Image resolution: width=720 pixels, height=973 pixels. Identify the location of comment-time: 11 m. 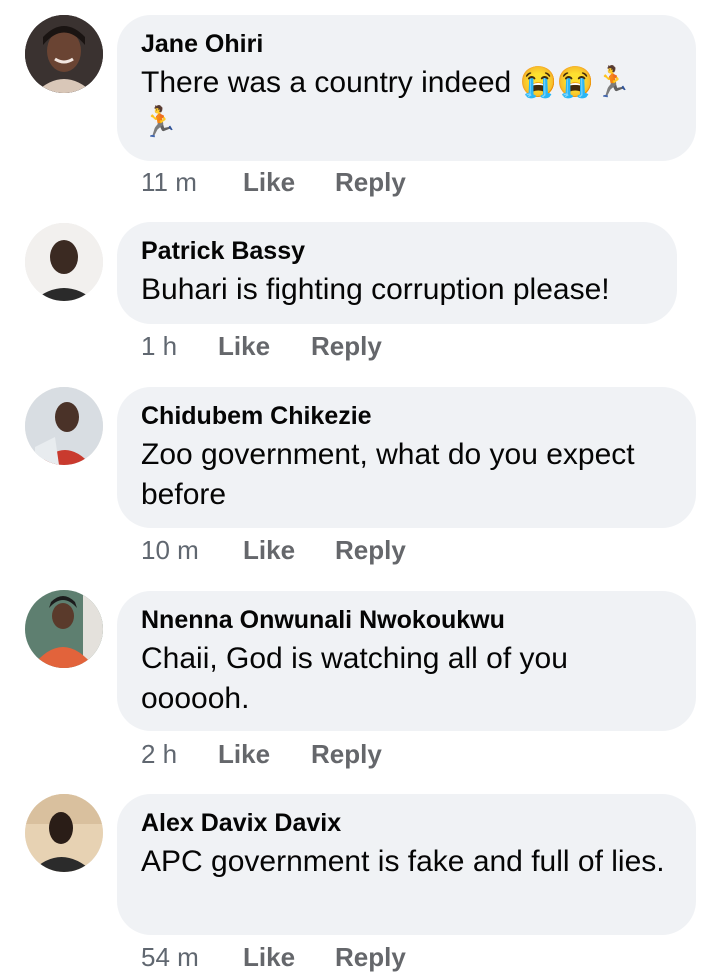
(192, 182).